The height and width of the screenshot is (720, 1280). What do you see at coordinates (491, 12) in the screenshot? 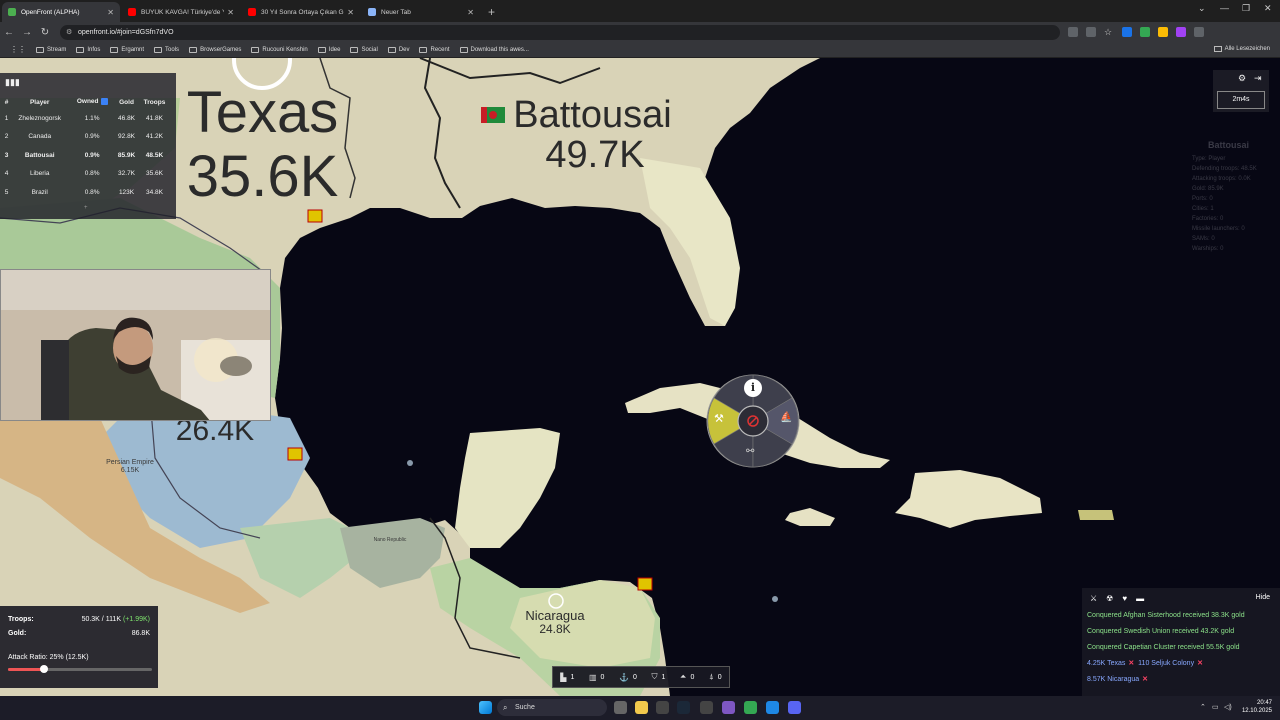
I see `new-tab-button: +` at bounding box center [491, 12].